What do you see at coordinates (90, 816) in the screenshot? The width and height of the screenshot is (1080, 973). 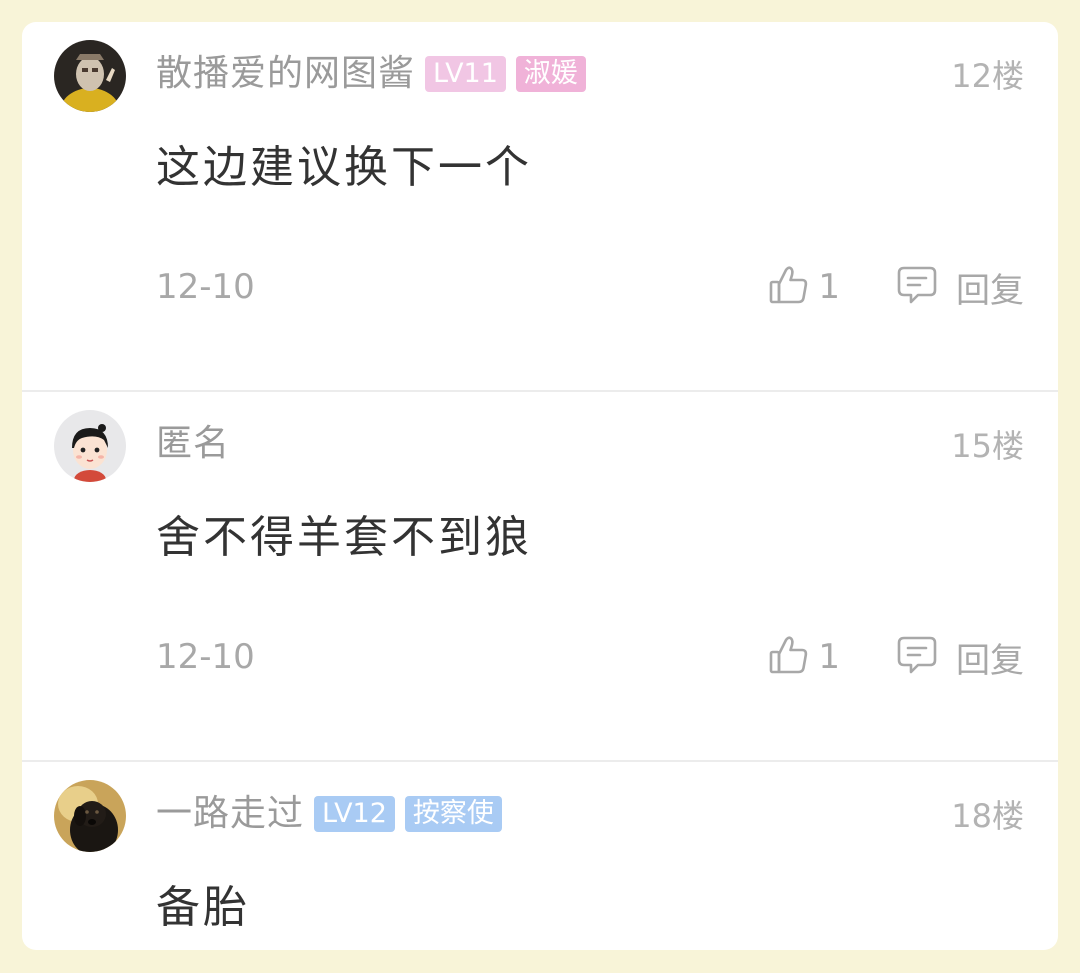 I see `black-dog-avatar` at bounding box center [90, 816].